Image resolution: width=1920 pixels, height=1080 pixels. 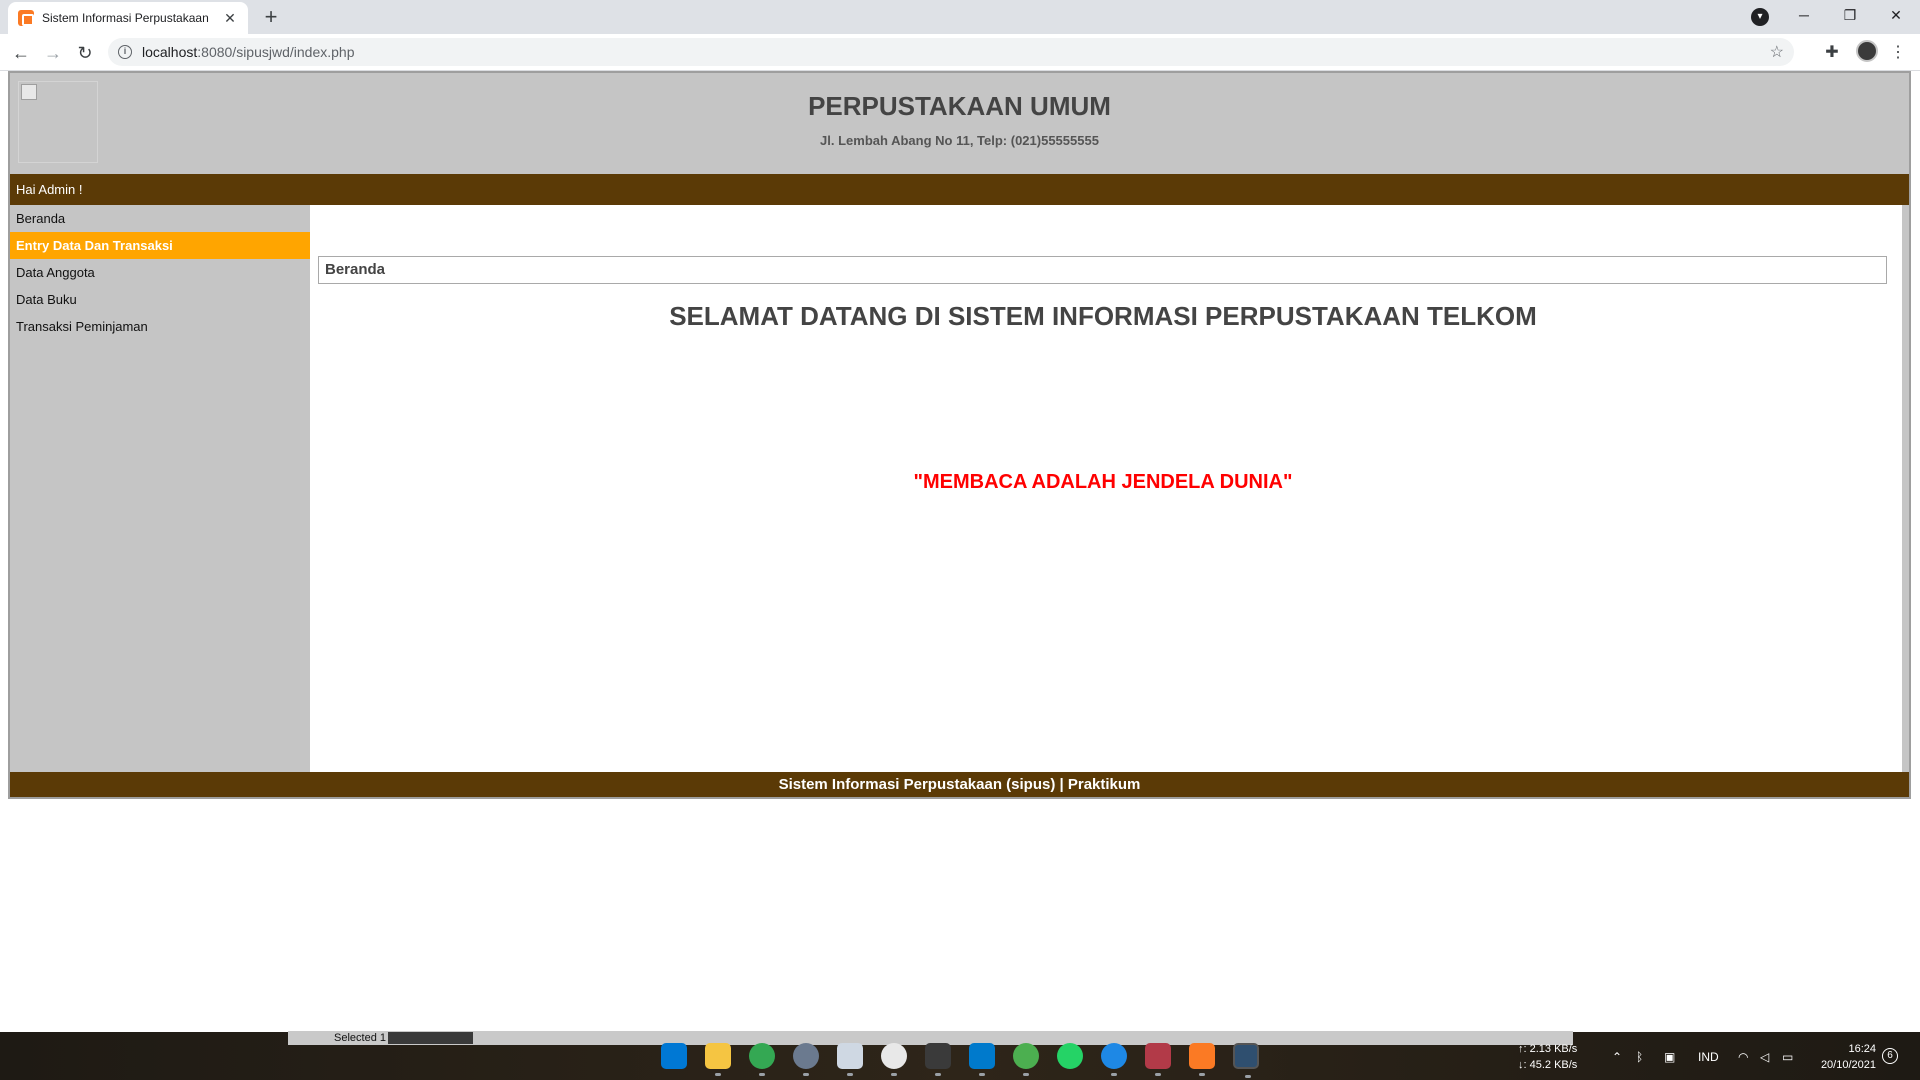 What do you see at coordinates (1158, 1059) in the screenshot?
I see `winrar-icon` at bounding box center [1158, 1059].